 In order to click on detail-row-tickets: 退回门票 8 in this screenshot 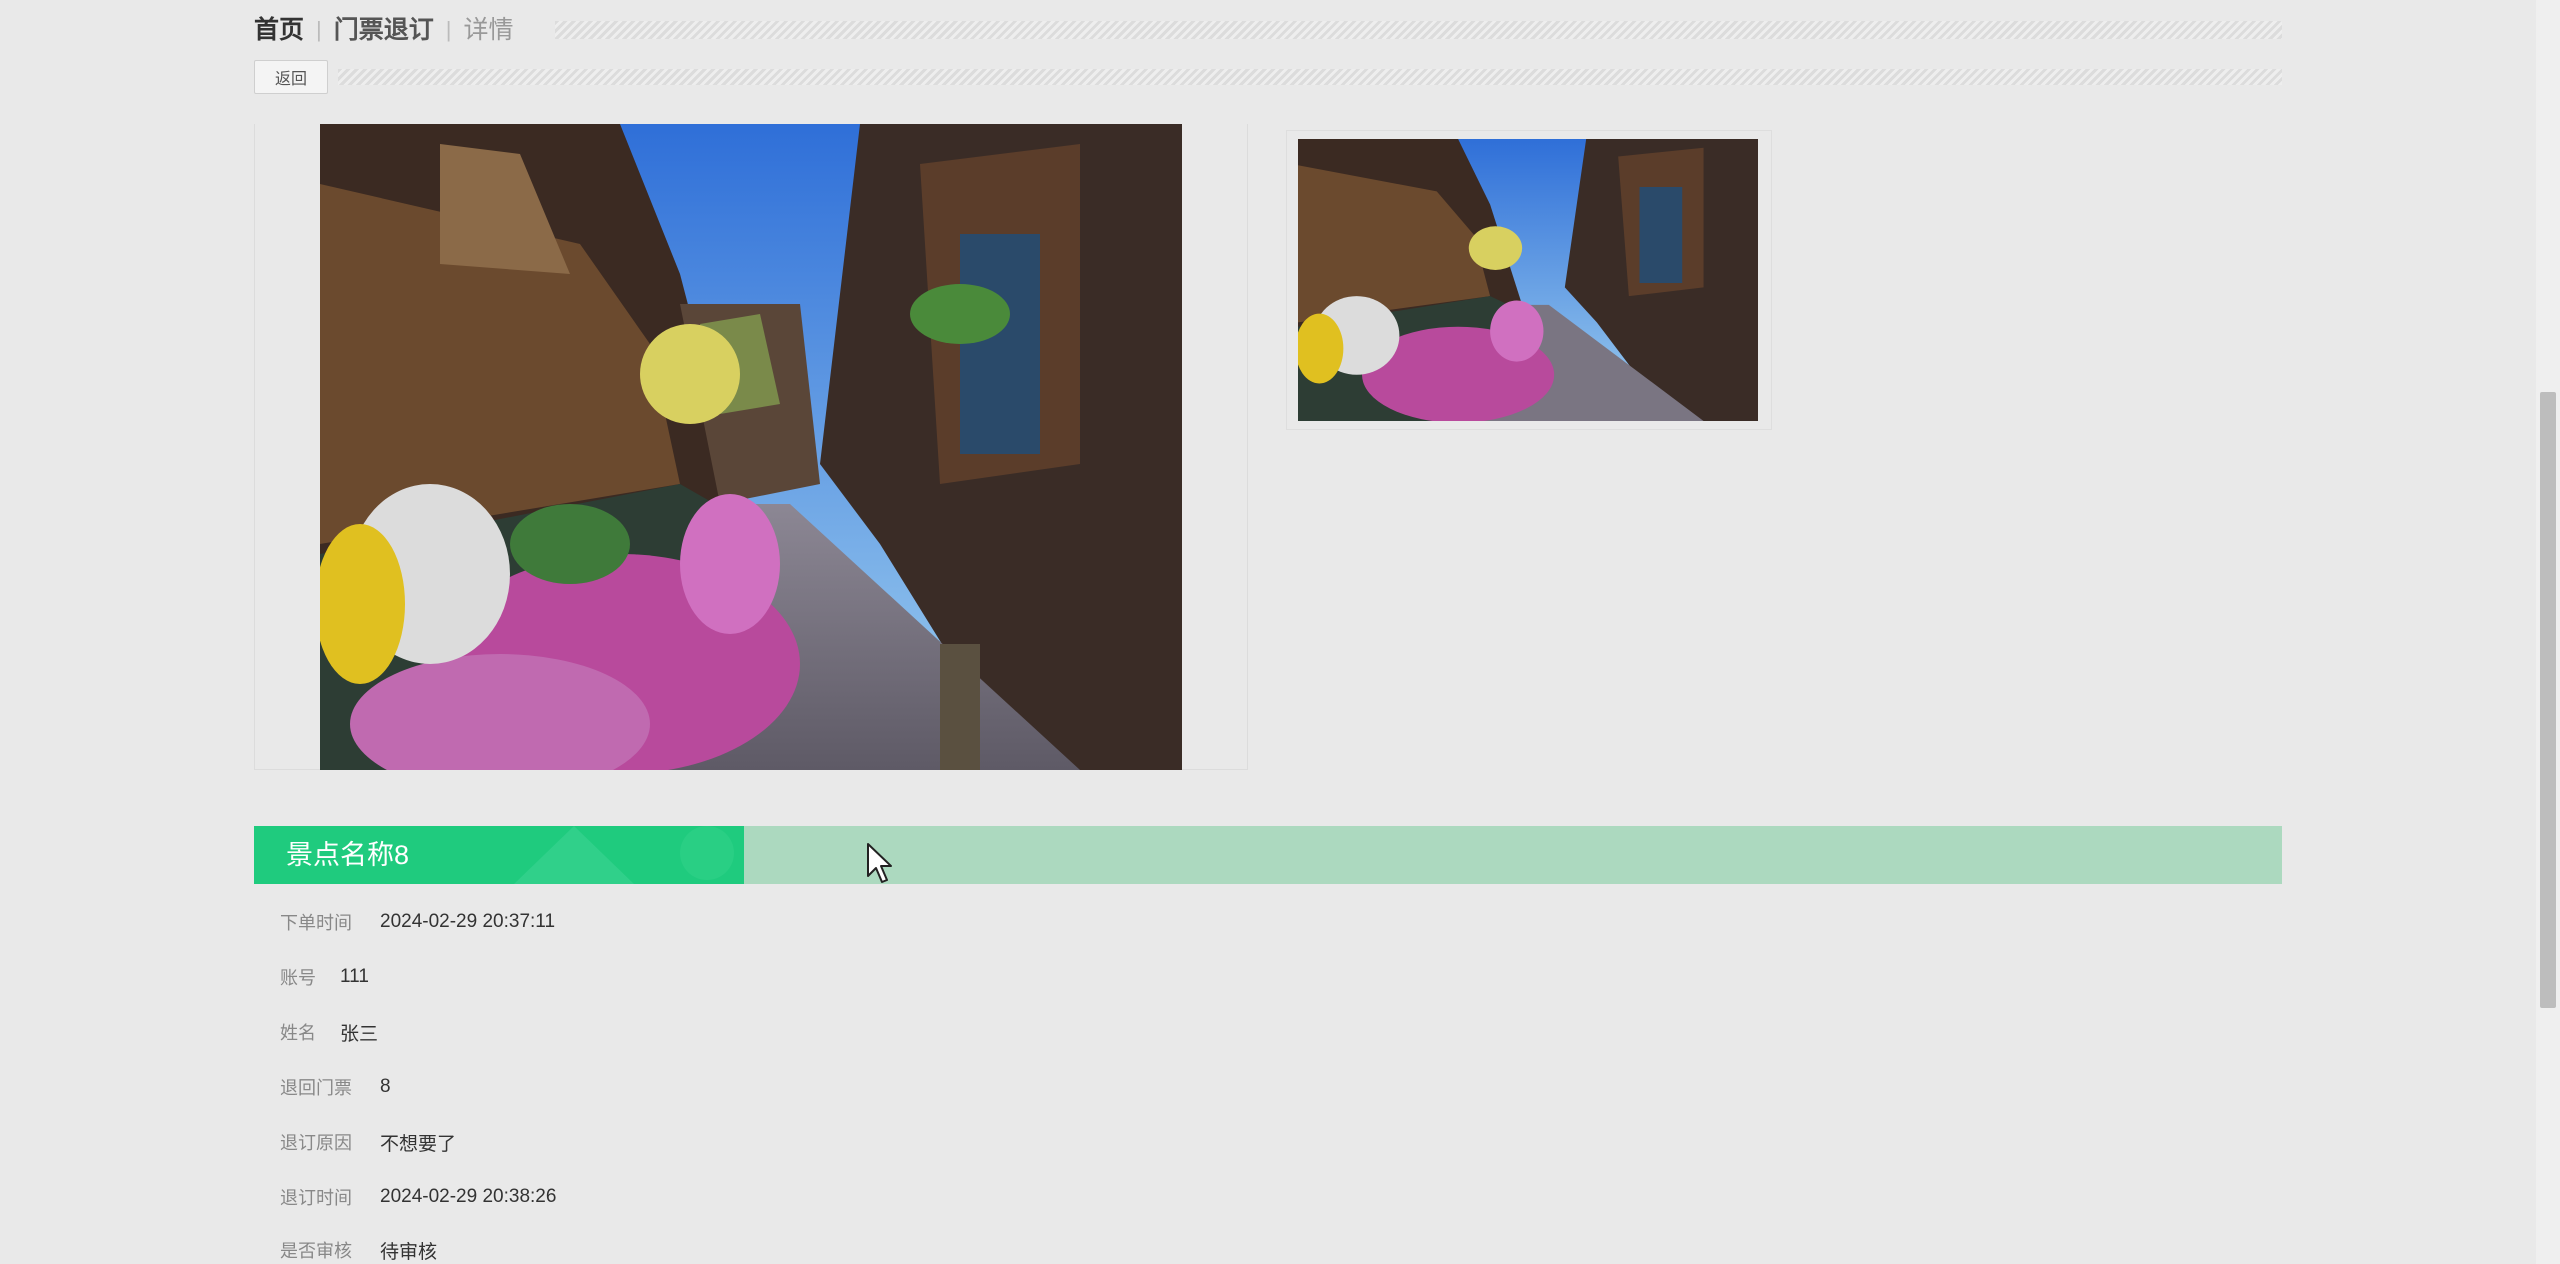, I will do `click(335, 1087)`.